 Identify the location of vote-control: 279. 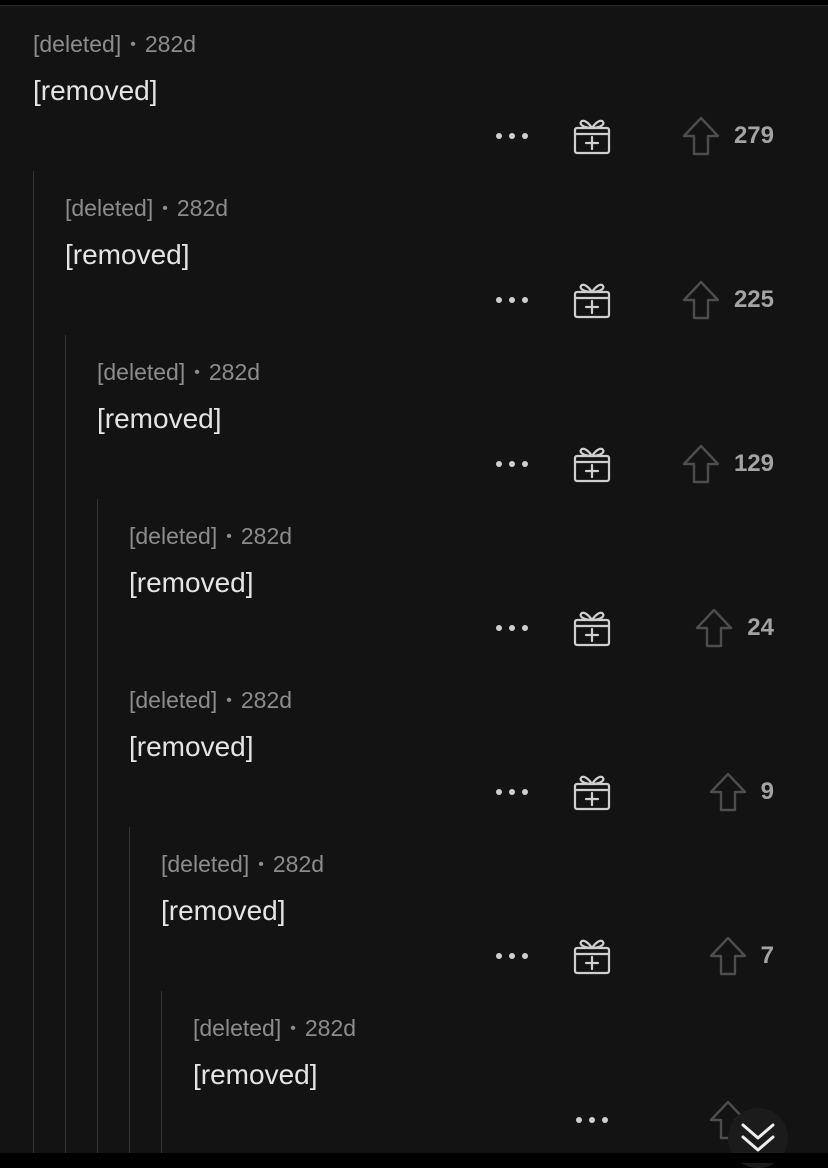
(727, 136).